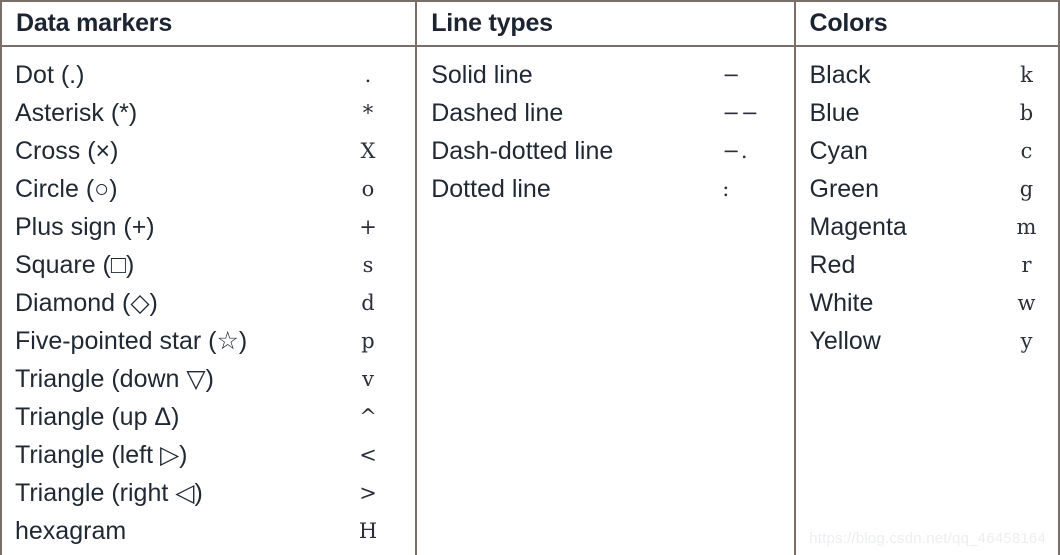  I want to click on row-code-symbol: y, so click(1026, 340).